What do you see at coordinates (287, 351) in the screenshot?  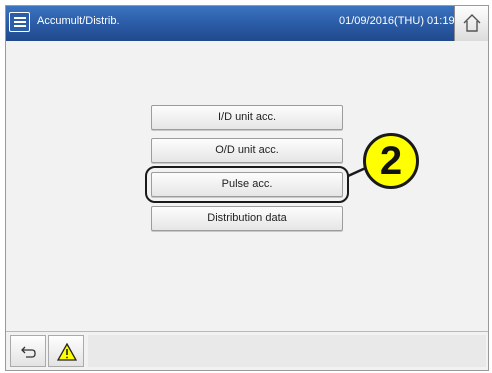 I see `footer-empty-area` at bounding box center [287, 351].